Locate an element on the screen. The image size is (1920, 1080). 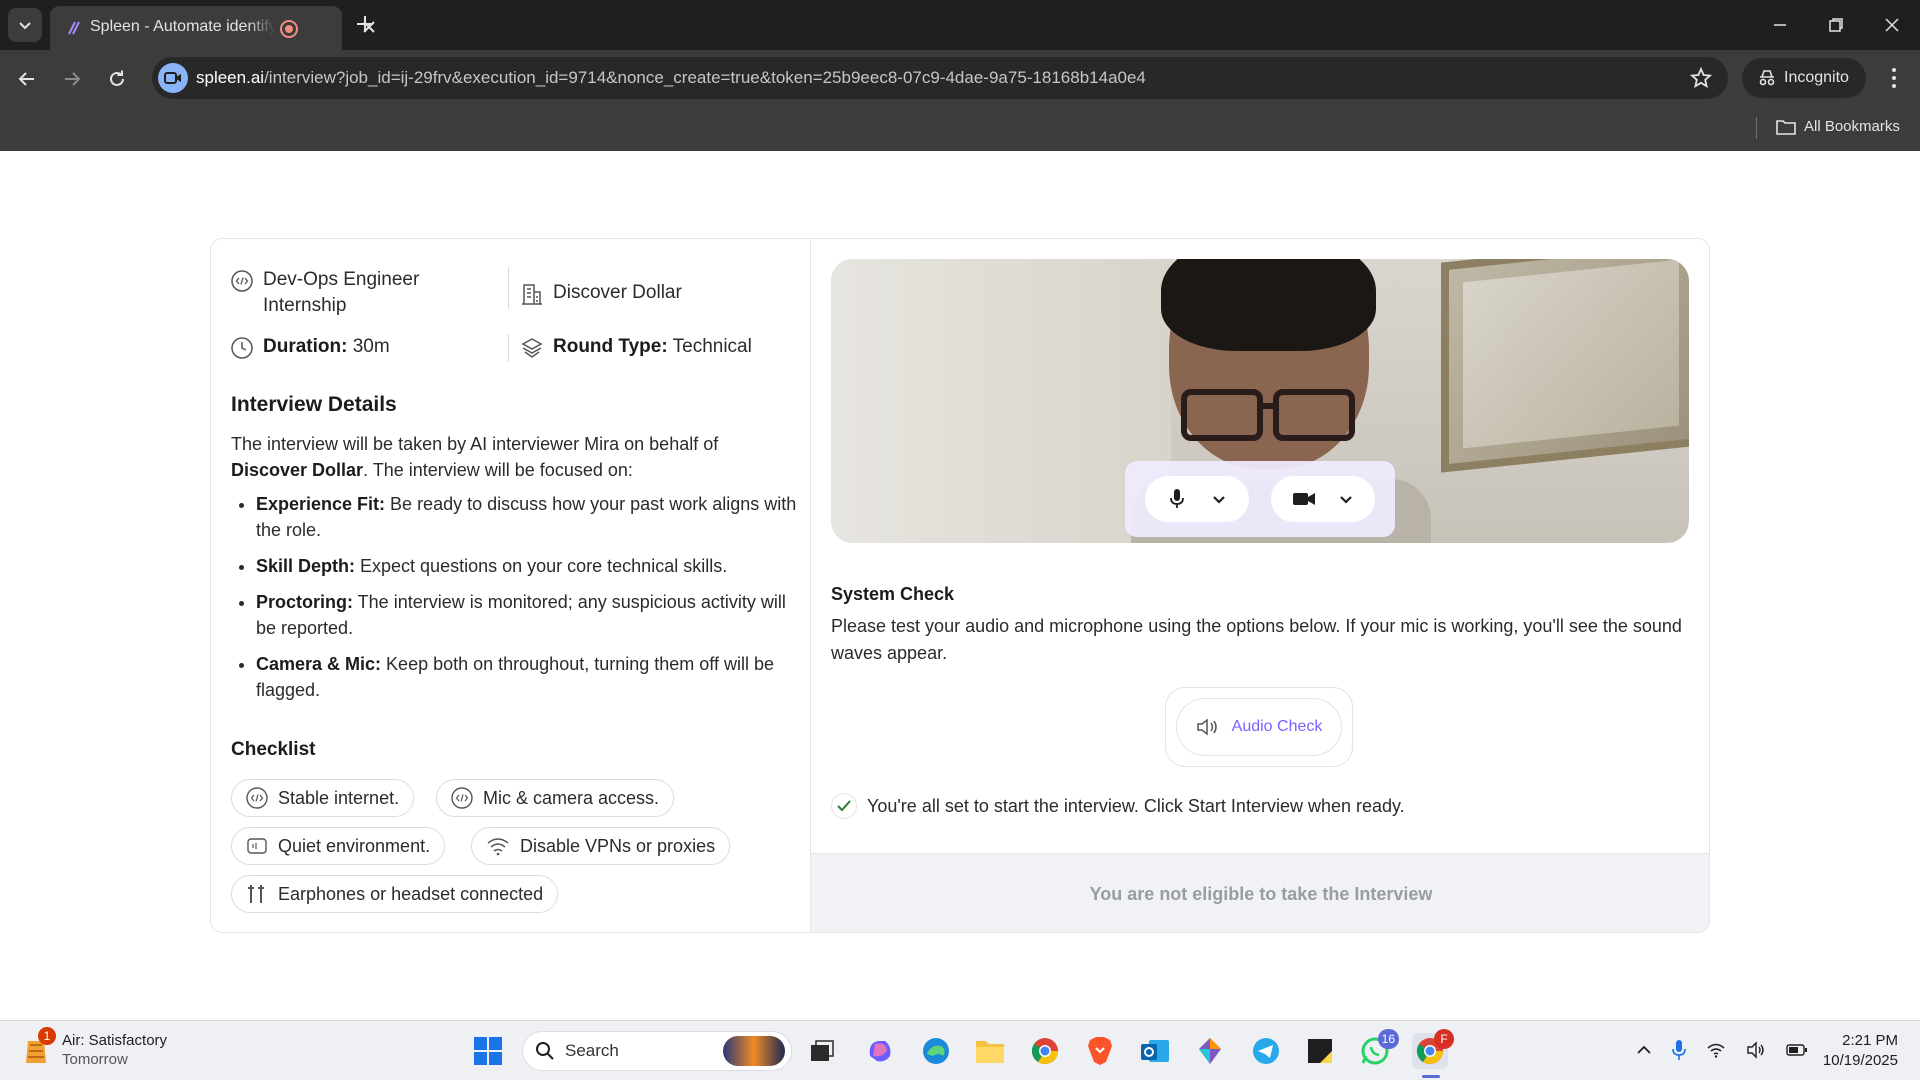
check-icon is located at coordinates (844, 806).